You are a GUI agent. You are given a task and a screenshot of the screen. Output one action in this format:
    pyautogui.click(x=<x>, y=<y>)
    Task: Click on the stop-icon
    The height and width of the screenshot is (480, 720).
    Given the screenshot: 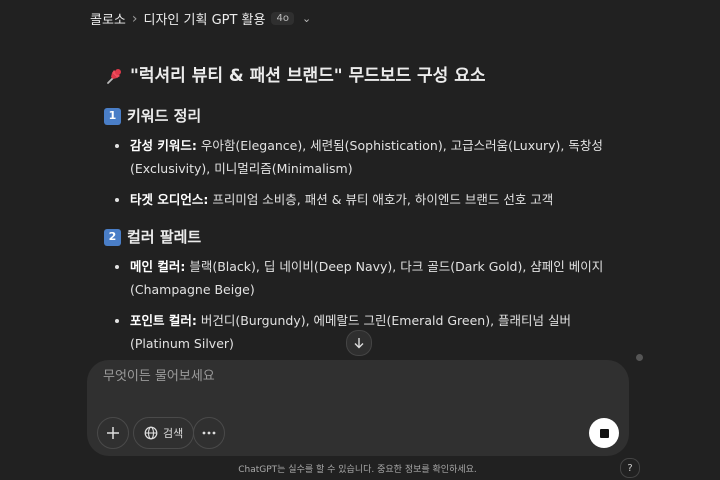 What is the action you would take?
    pyautogui.click(x=604, y=433)
    